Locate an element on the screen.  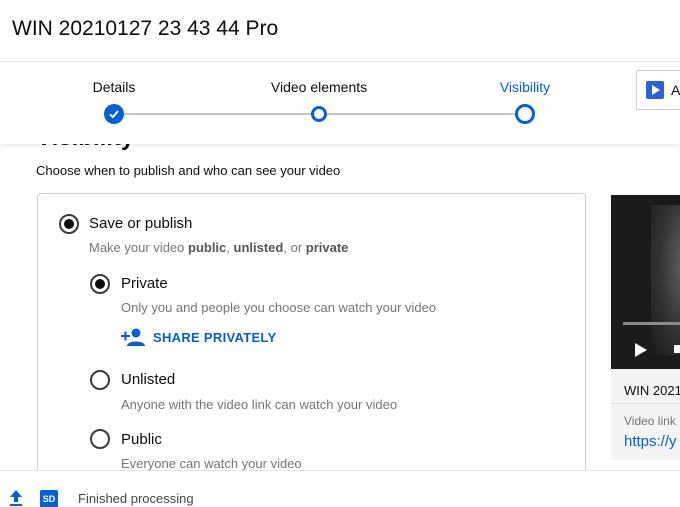
step-video-elements-dot is located at coordinates (319, 114).